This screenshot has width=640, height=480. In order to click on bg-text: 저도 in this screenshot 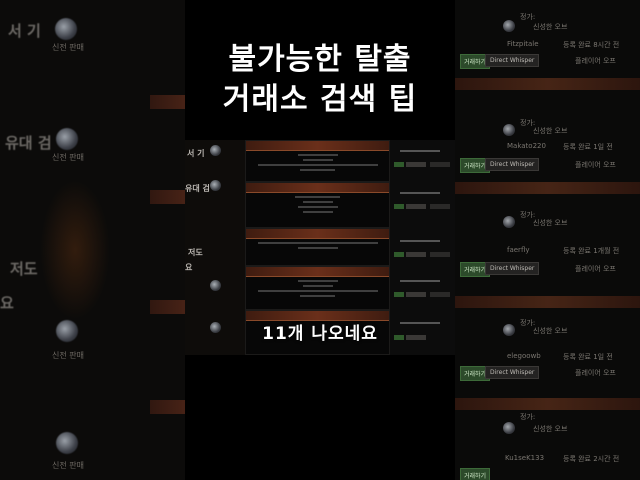, I will do `click(24, 269)`.